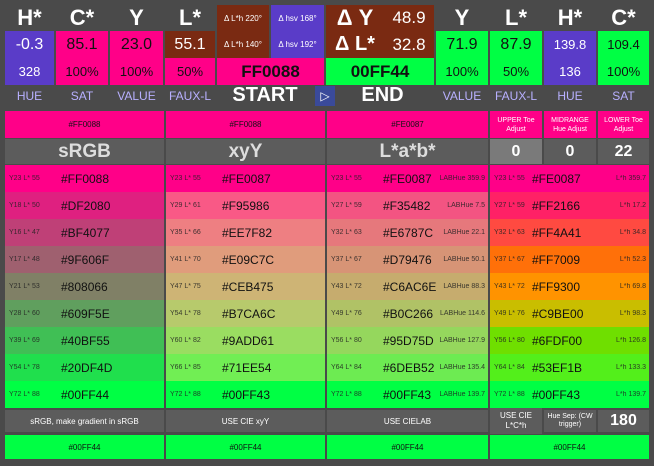 Image resolution: width=654 pixels, height=466 pixels. I want to click on swatch-cell: Y72 L* 88 #00FF43 LABHue 139.7, so click(407, 394).